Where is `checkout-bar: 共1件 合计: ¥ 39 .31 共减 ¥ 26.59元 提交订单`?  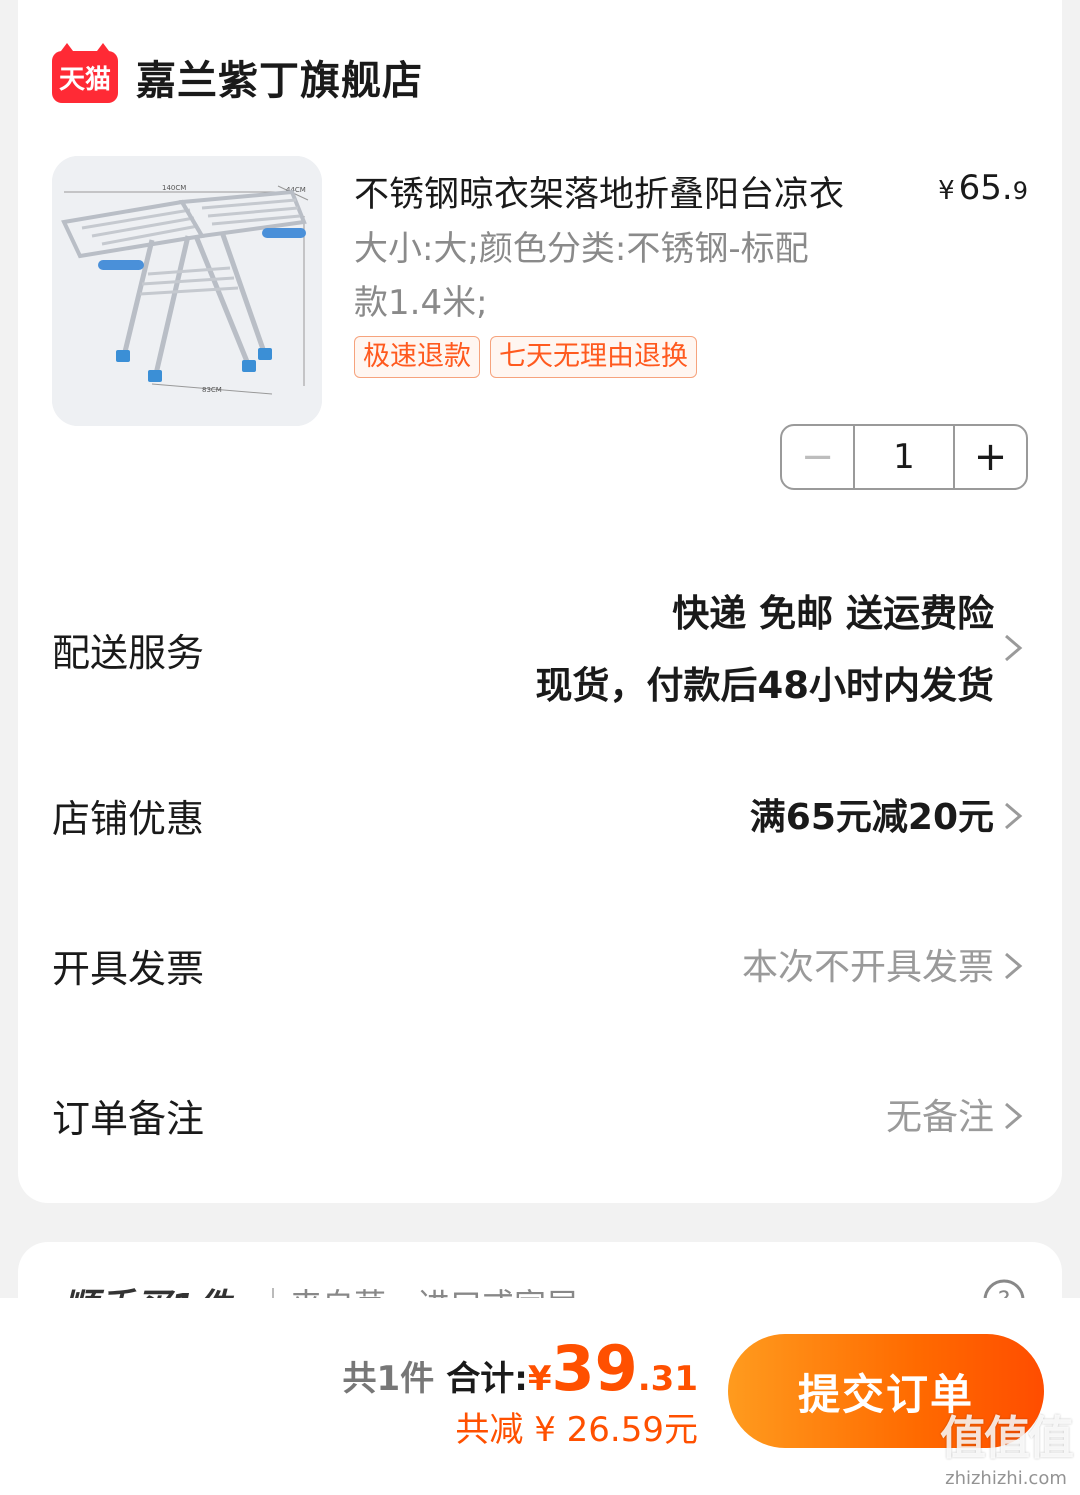 checkout-bar: 共1件 合计: ¥ 39 .31 共减 ¥ 26.59元 提交订单 is located at coordinates (540, 1396).